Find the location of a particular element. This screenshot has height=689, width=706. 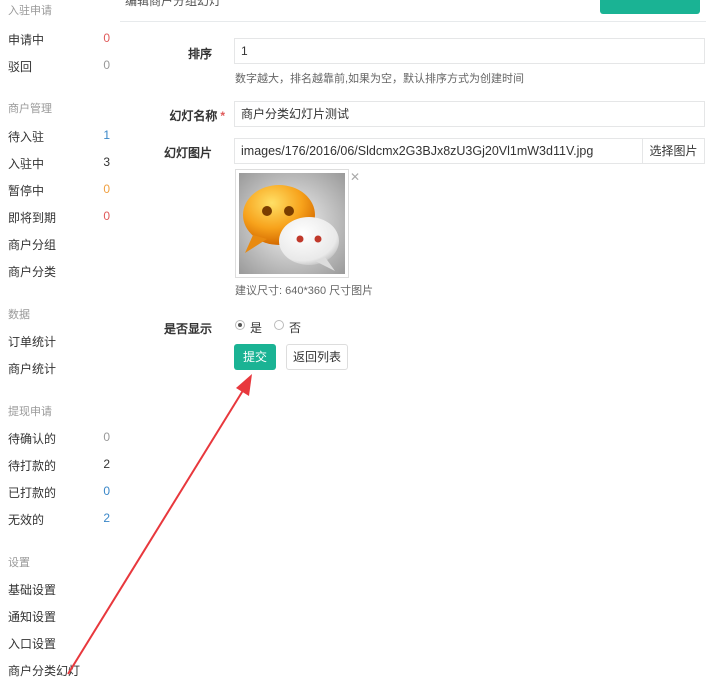

sidebar-item-label: 待打款的 is located at coordinates (32, 466).